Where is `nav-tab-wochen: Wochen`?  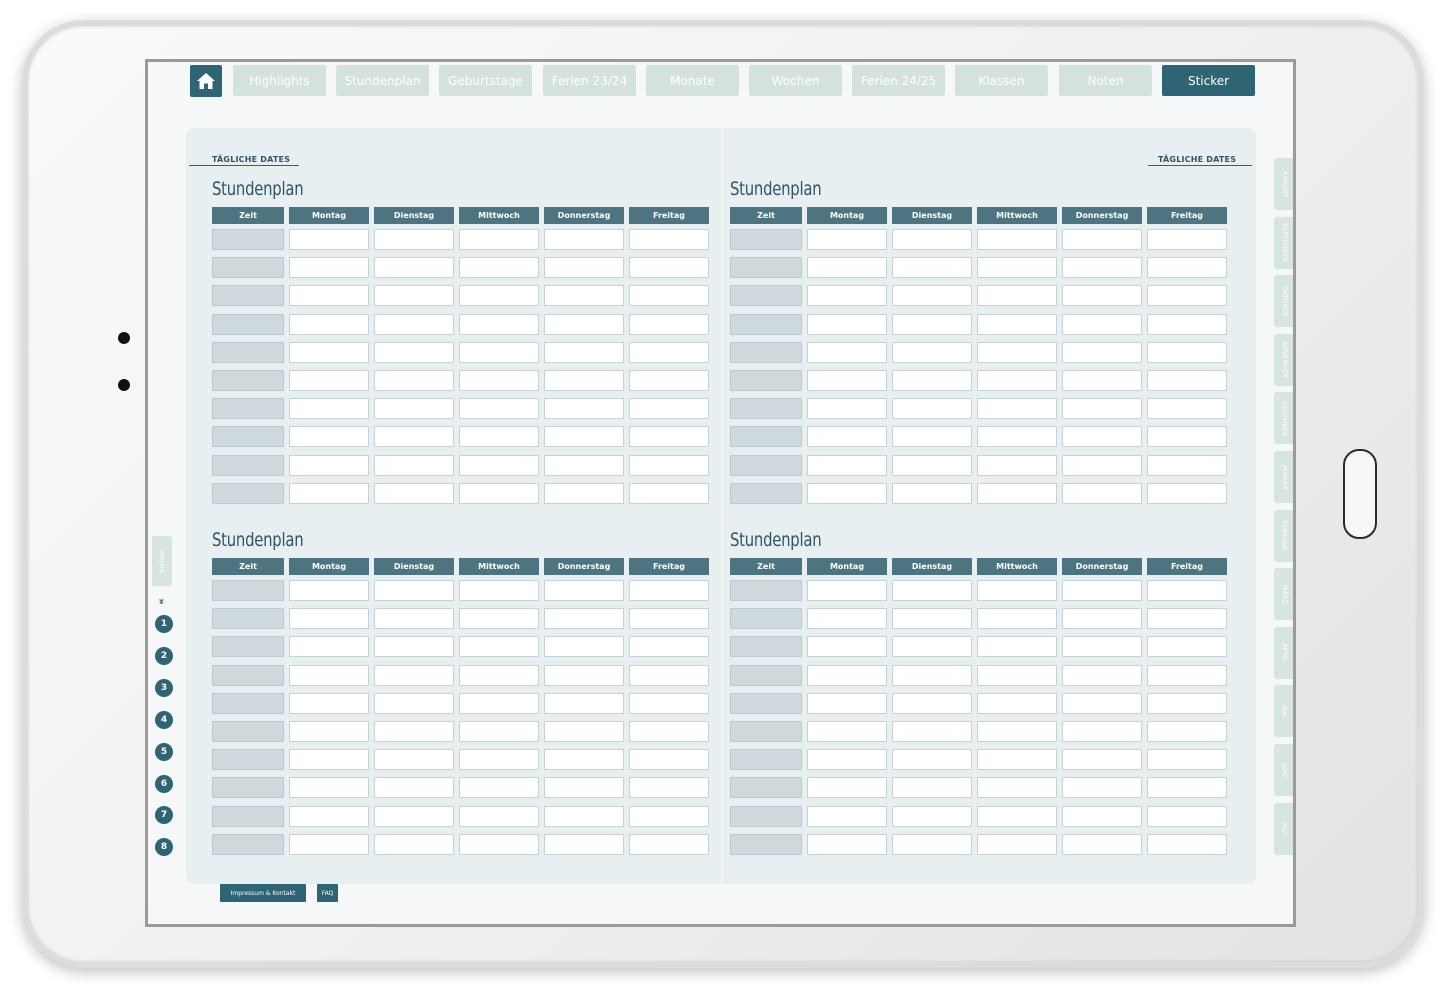 nav-tab-wochen: Wochen is located at coordinates (795, 80).